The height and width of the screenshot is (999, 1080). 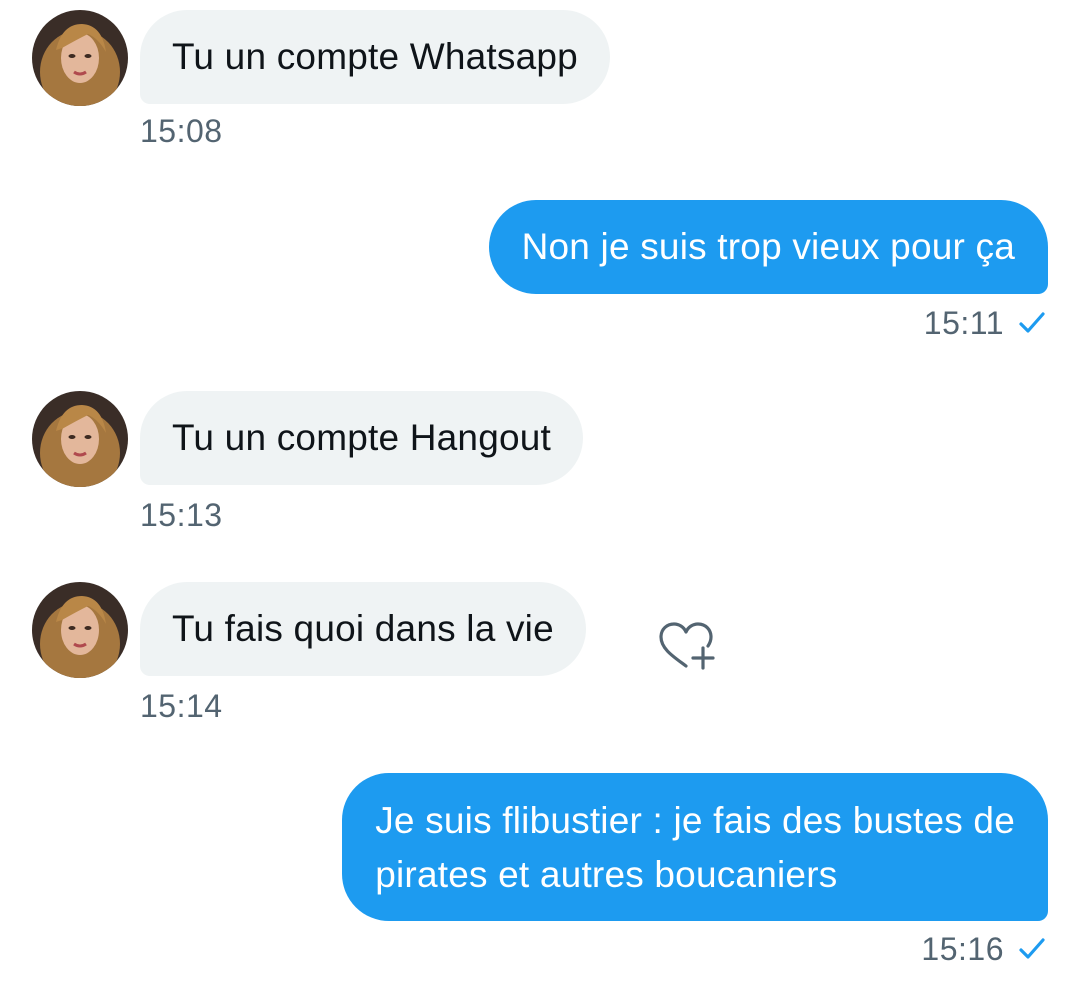 I want to click on message-text: Tu un compte Hangout, so click(x=362, y=437).